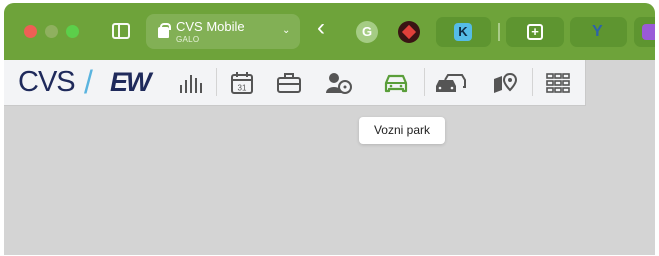  What do you see at coordinates (648, 32) in the screenshot?
I see `purple-extension-icon` at bounding box center [648, 32].